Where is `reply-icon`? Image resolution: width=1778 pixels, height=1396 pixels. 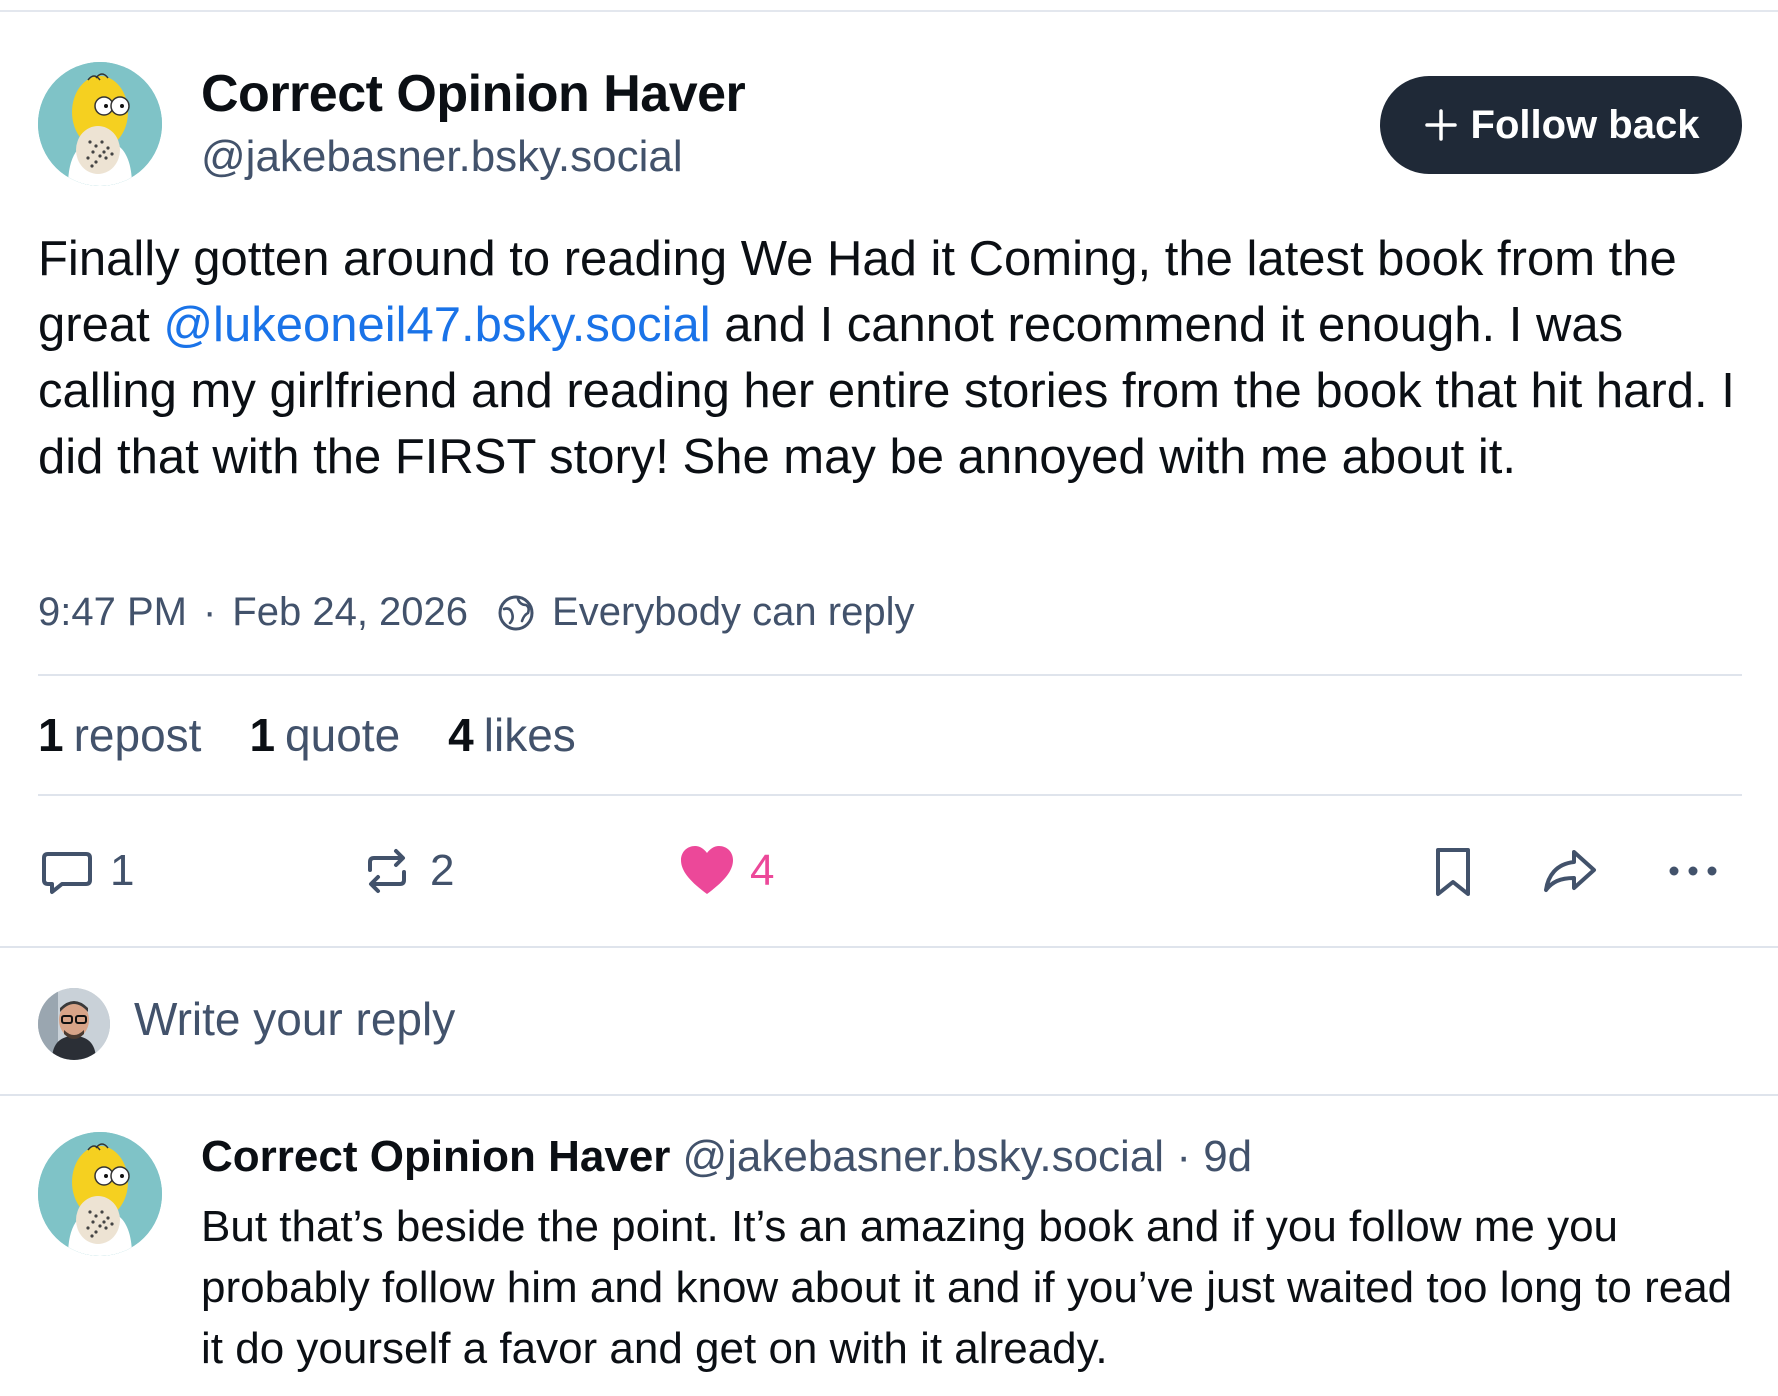 reply-icon is located at coordinates (67, 873).